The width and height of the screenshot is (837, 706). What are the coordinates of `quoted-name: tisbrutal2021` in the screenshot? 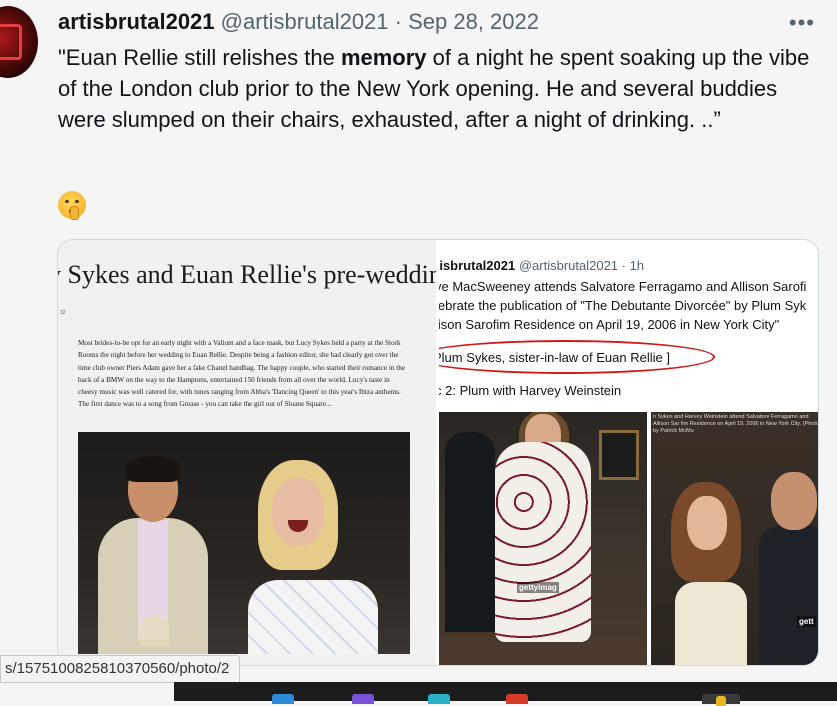 It's located at (477, 265).